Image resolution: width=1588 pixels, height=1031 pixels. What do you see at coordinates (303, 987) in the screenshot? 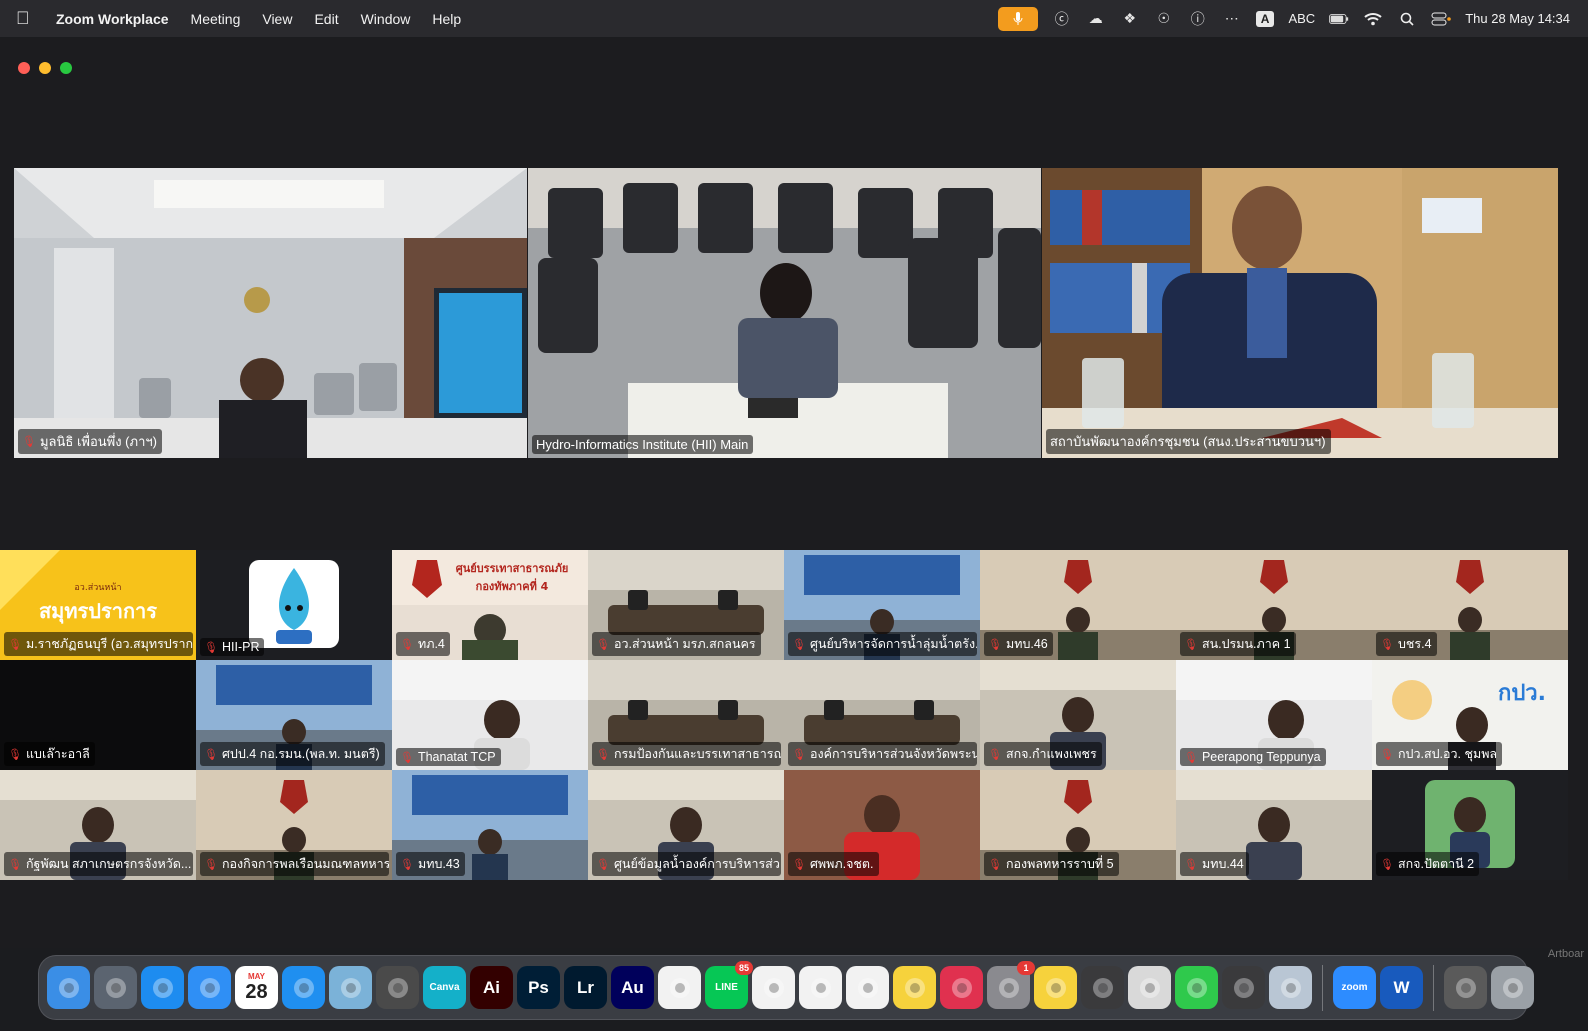
I see `appstore-icon` at bounding box center [303, 987].